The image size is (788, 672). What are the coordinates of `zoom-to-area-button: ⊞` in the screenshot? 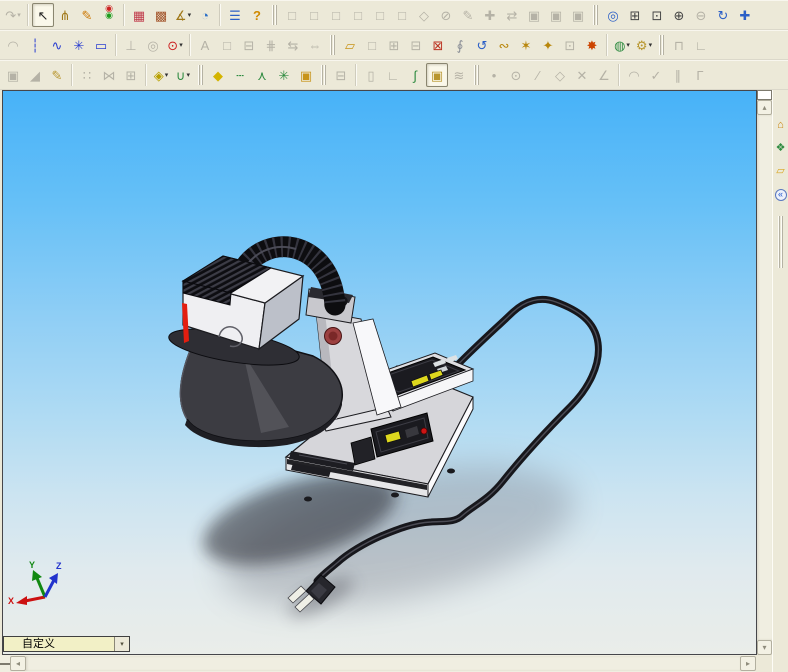 It's located at (635, 15).